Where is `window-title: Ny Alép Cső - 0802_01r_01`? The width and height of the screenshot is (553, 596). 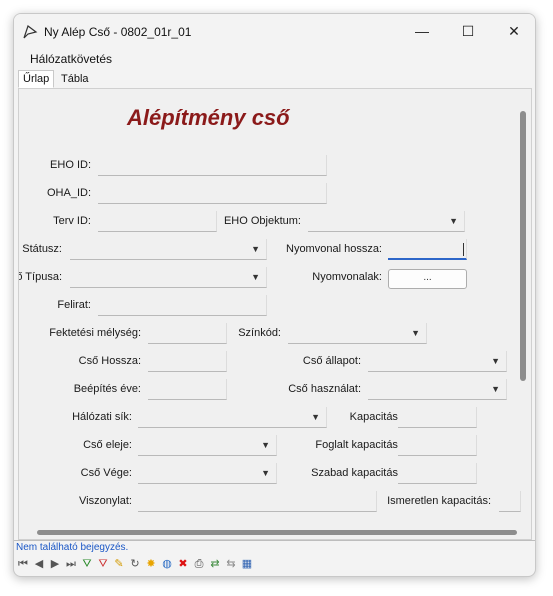
window-title: Ny Alép Cső - 0802_01r_01 is located at coordinates (118, 32).